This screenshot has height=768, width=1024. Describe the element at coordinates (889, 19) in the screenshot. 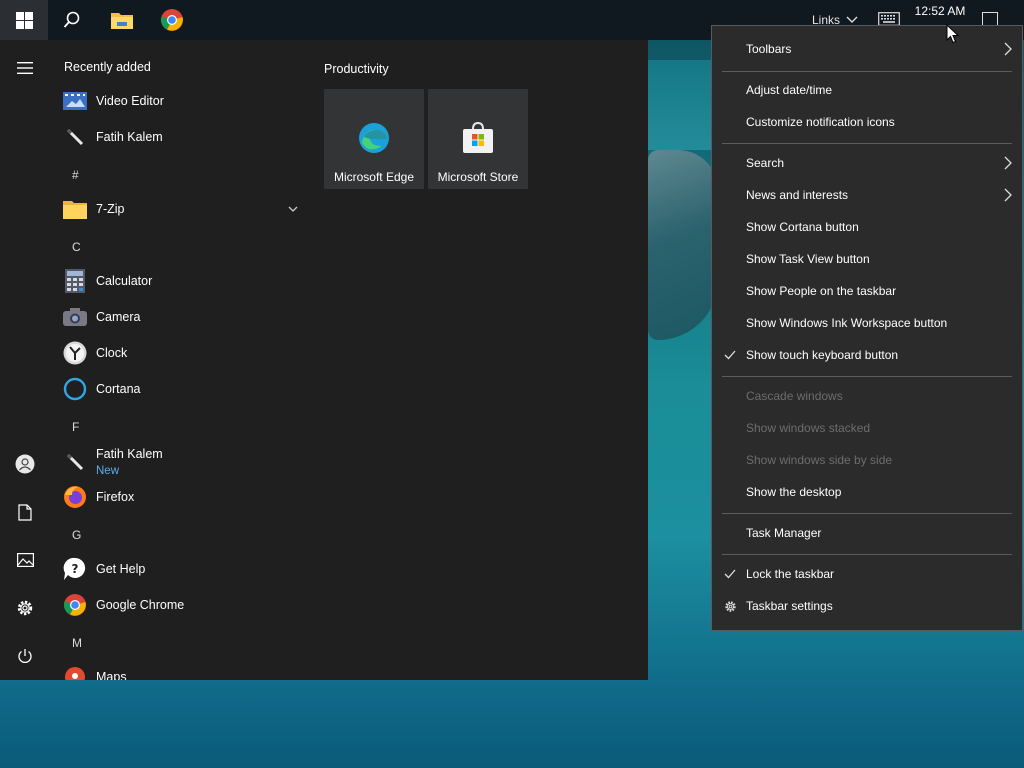

I see `touch-keyboard-icon` at that location.